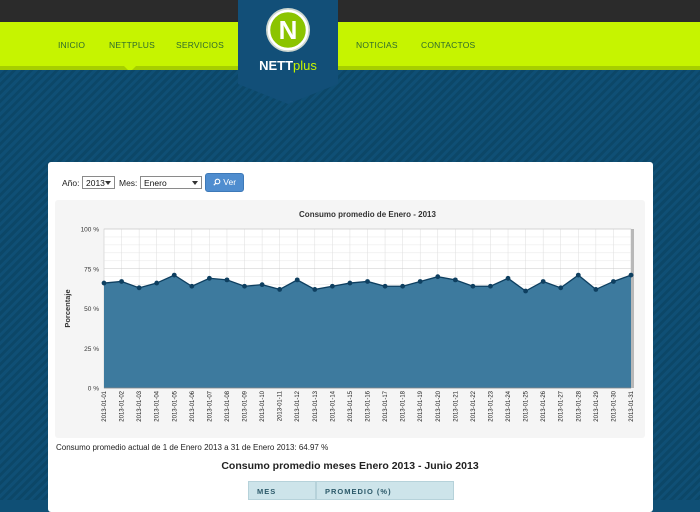 The height and width of the screenshot is (512, 700). I want to click on nav-item-contactos: CONTACTOS, so click(448, 45).